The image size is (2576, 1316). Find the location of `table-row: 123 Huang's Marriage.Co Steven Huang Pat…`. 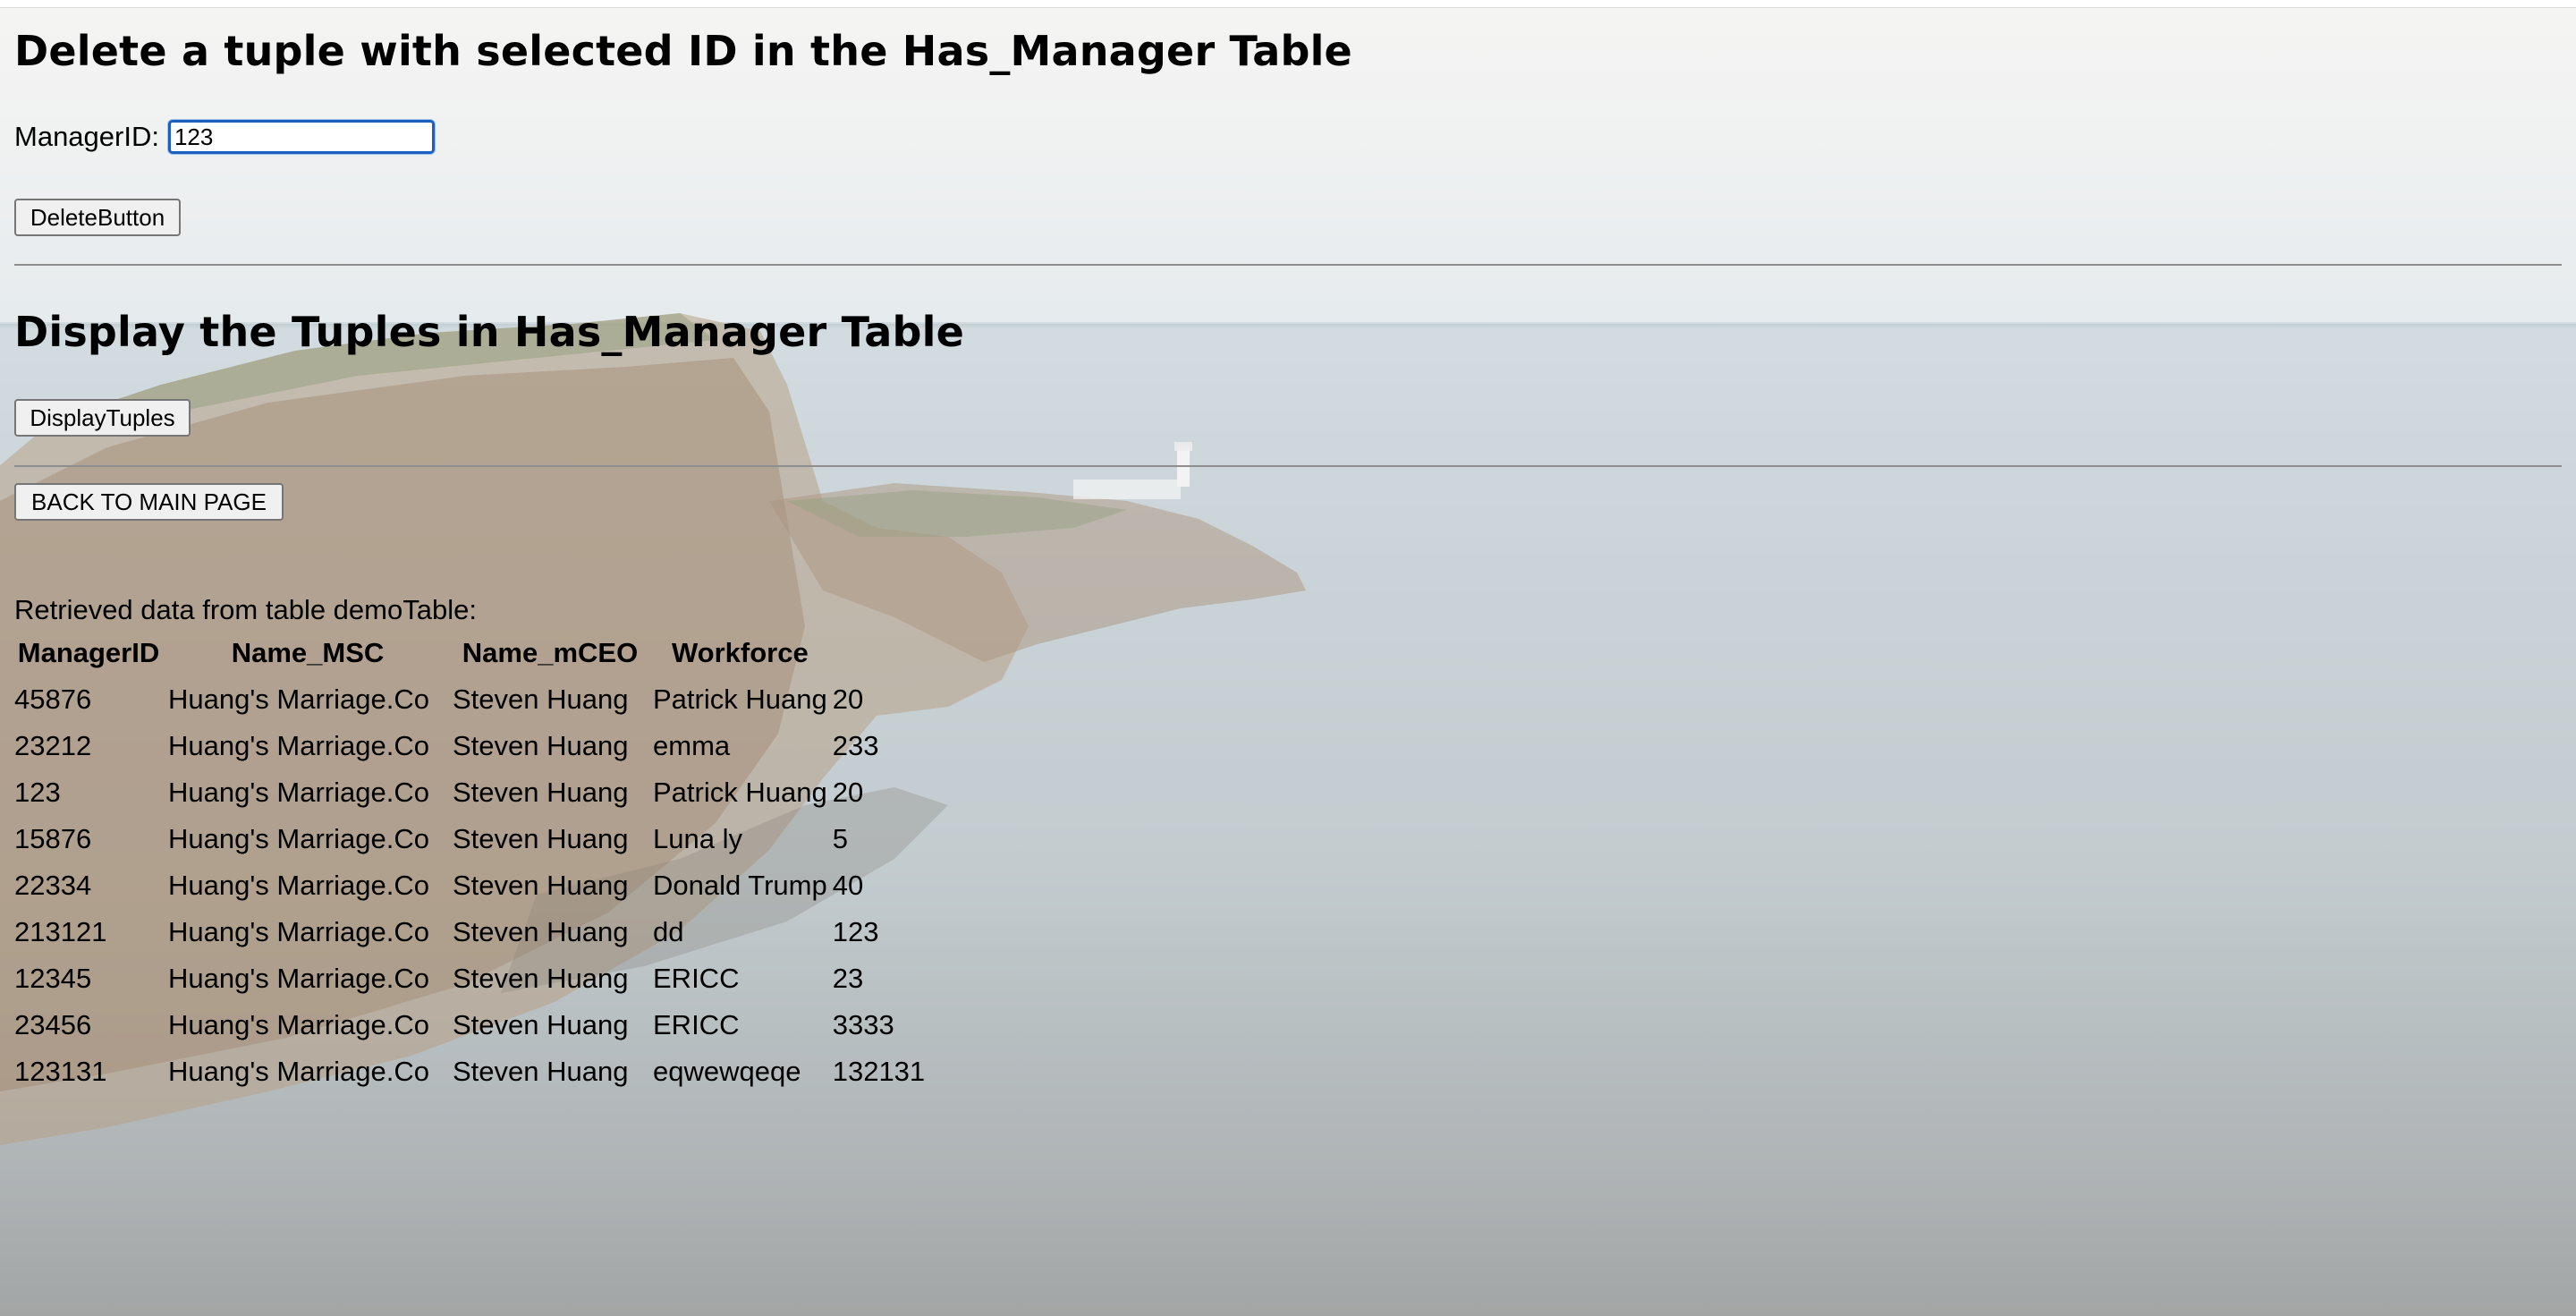

table-row: 123 Huang's Marriage.Co Steven Huang Pat… is located at coordinates (469, 792).